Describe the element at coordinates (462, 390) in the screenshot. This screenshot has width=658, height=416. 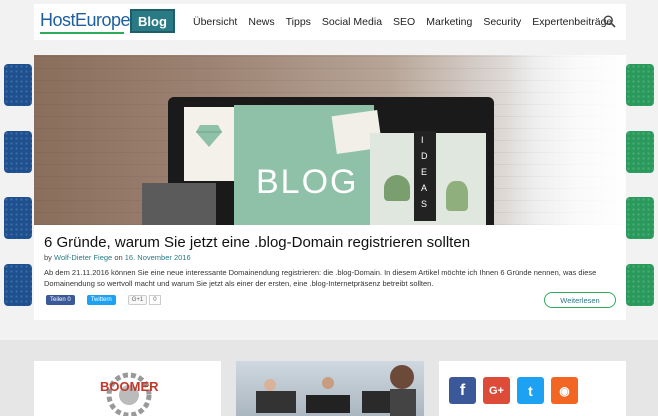
I see `facebook-icon: f` at that location.